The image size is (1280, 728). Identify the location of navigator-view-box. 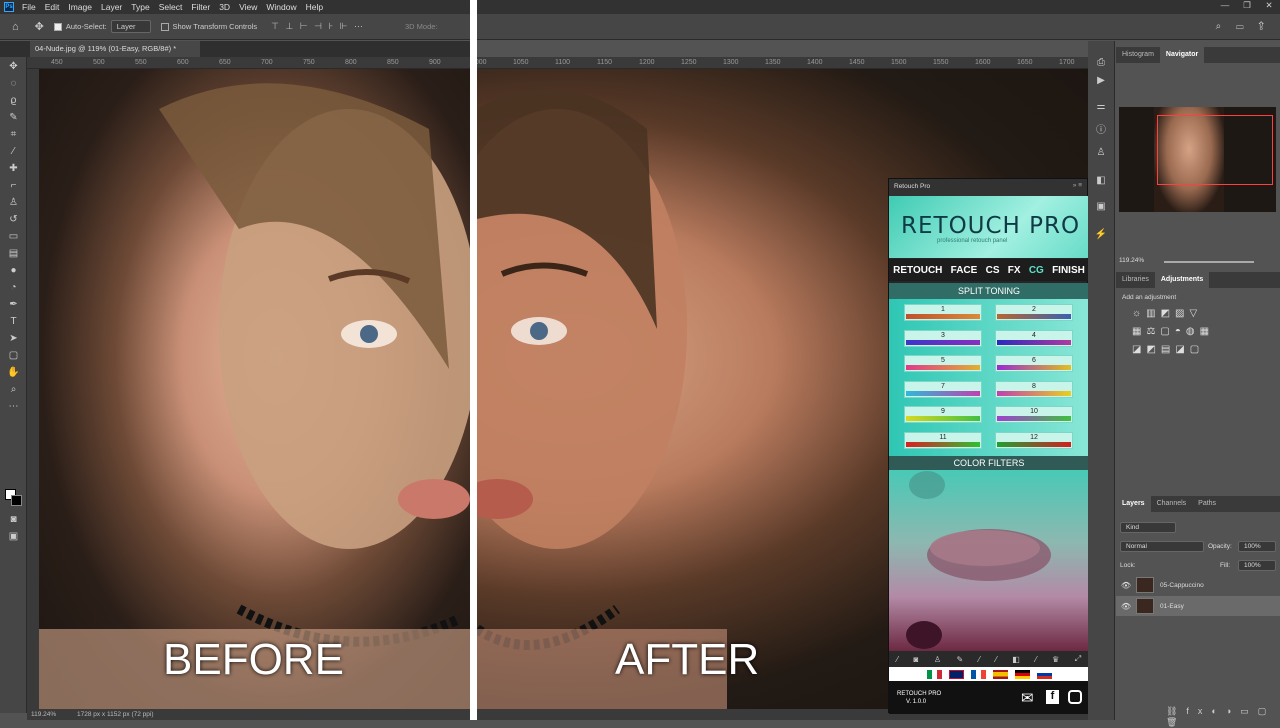
(1215, 150).